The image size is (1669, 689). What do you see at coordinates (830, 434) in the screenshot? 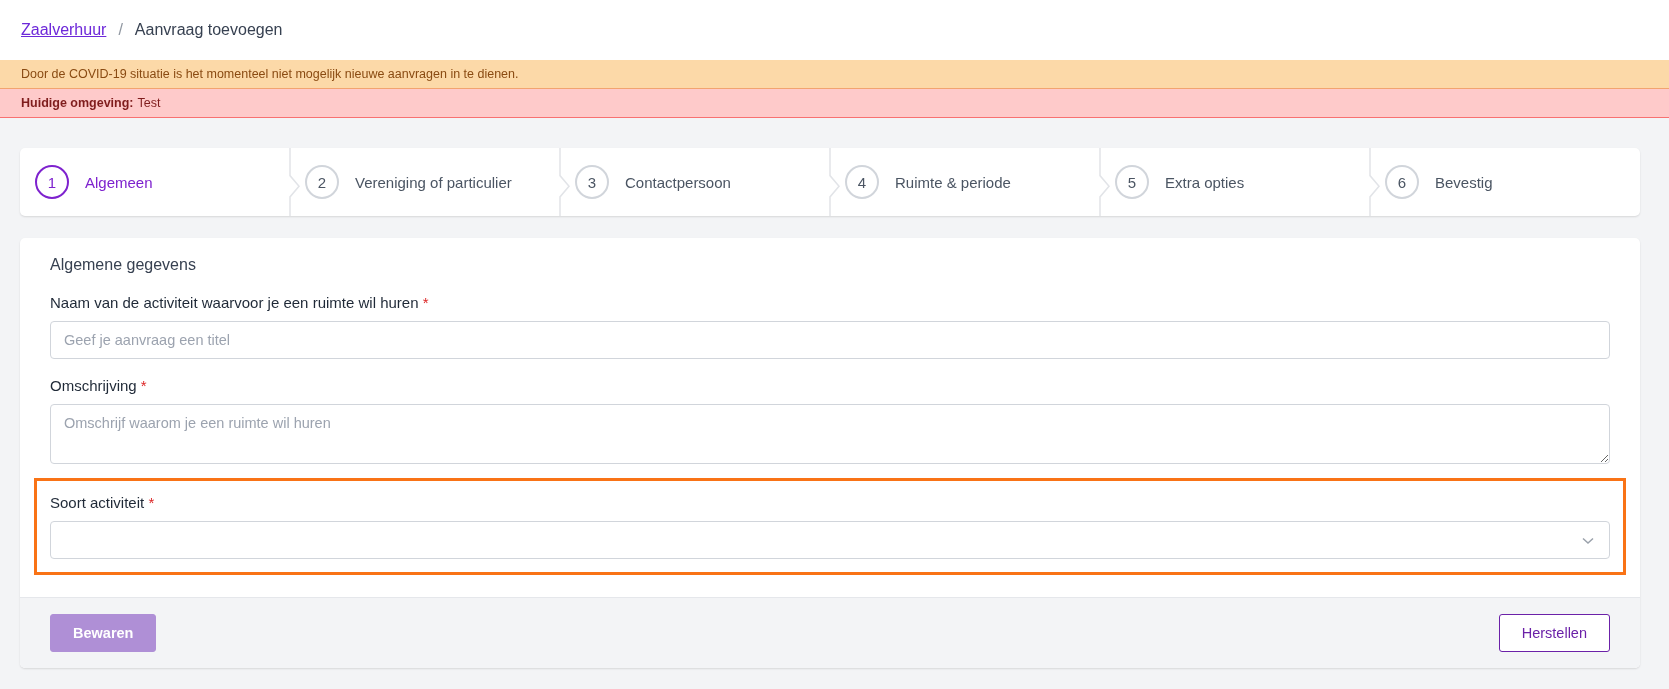
I see `textarea-field: Omschrijf waarom je een ruimte wil huren` at bounding box center [830, 434].